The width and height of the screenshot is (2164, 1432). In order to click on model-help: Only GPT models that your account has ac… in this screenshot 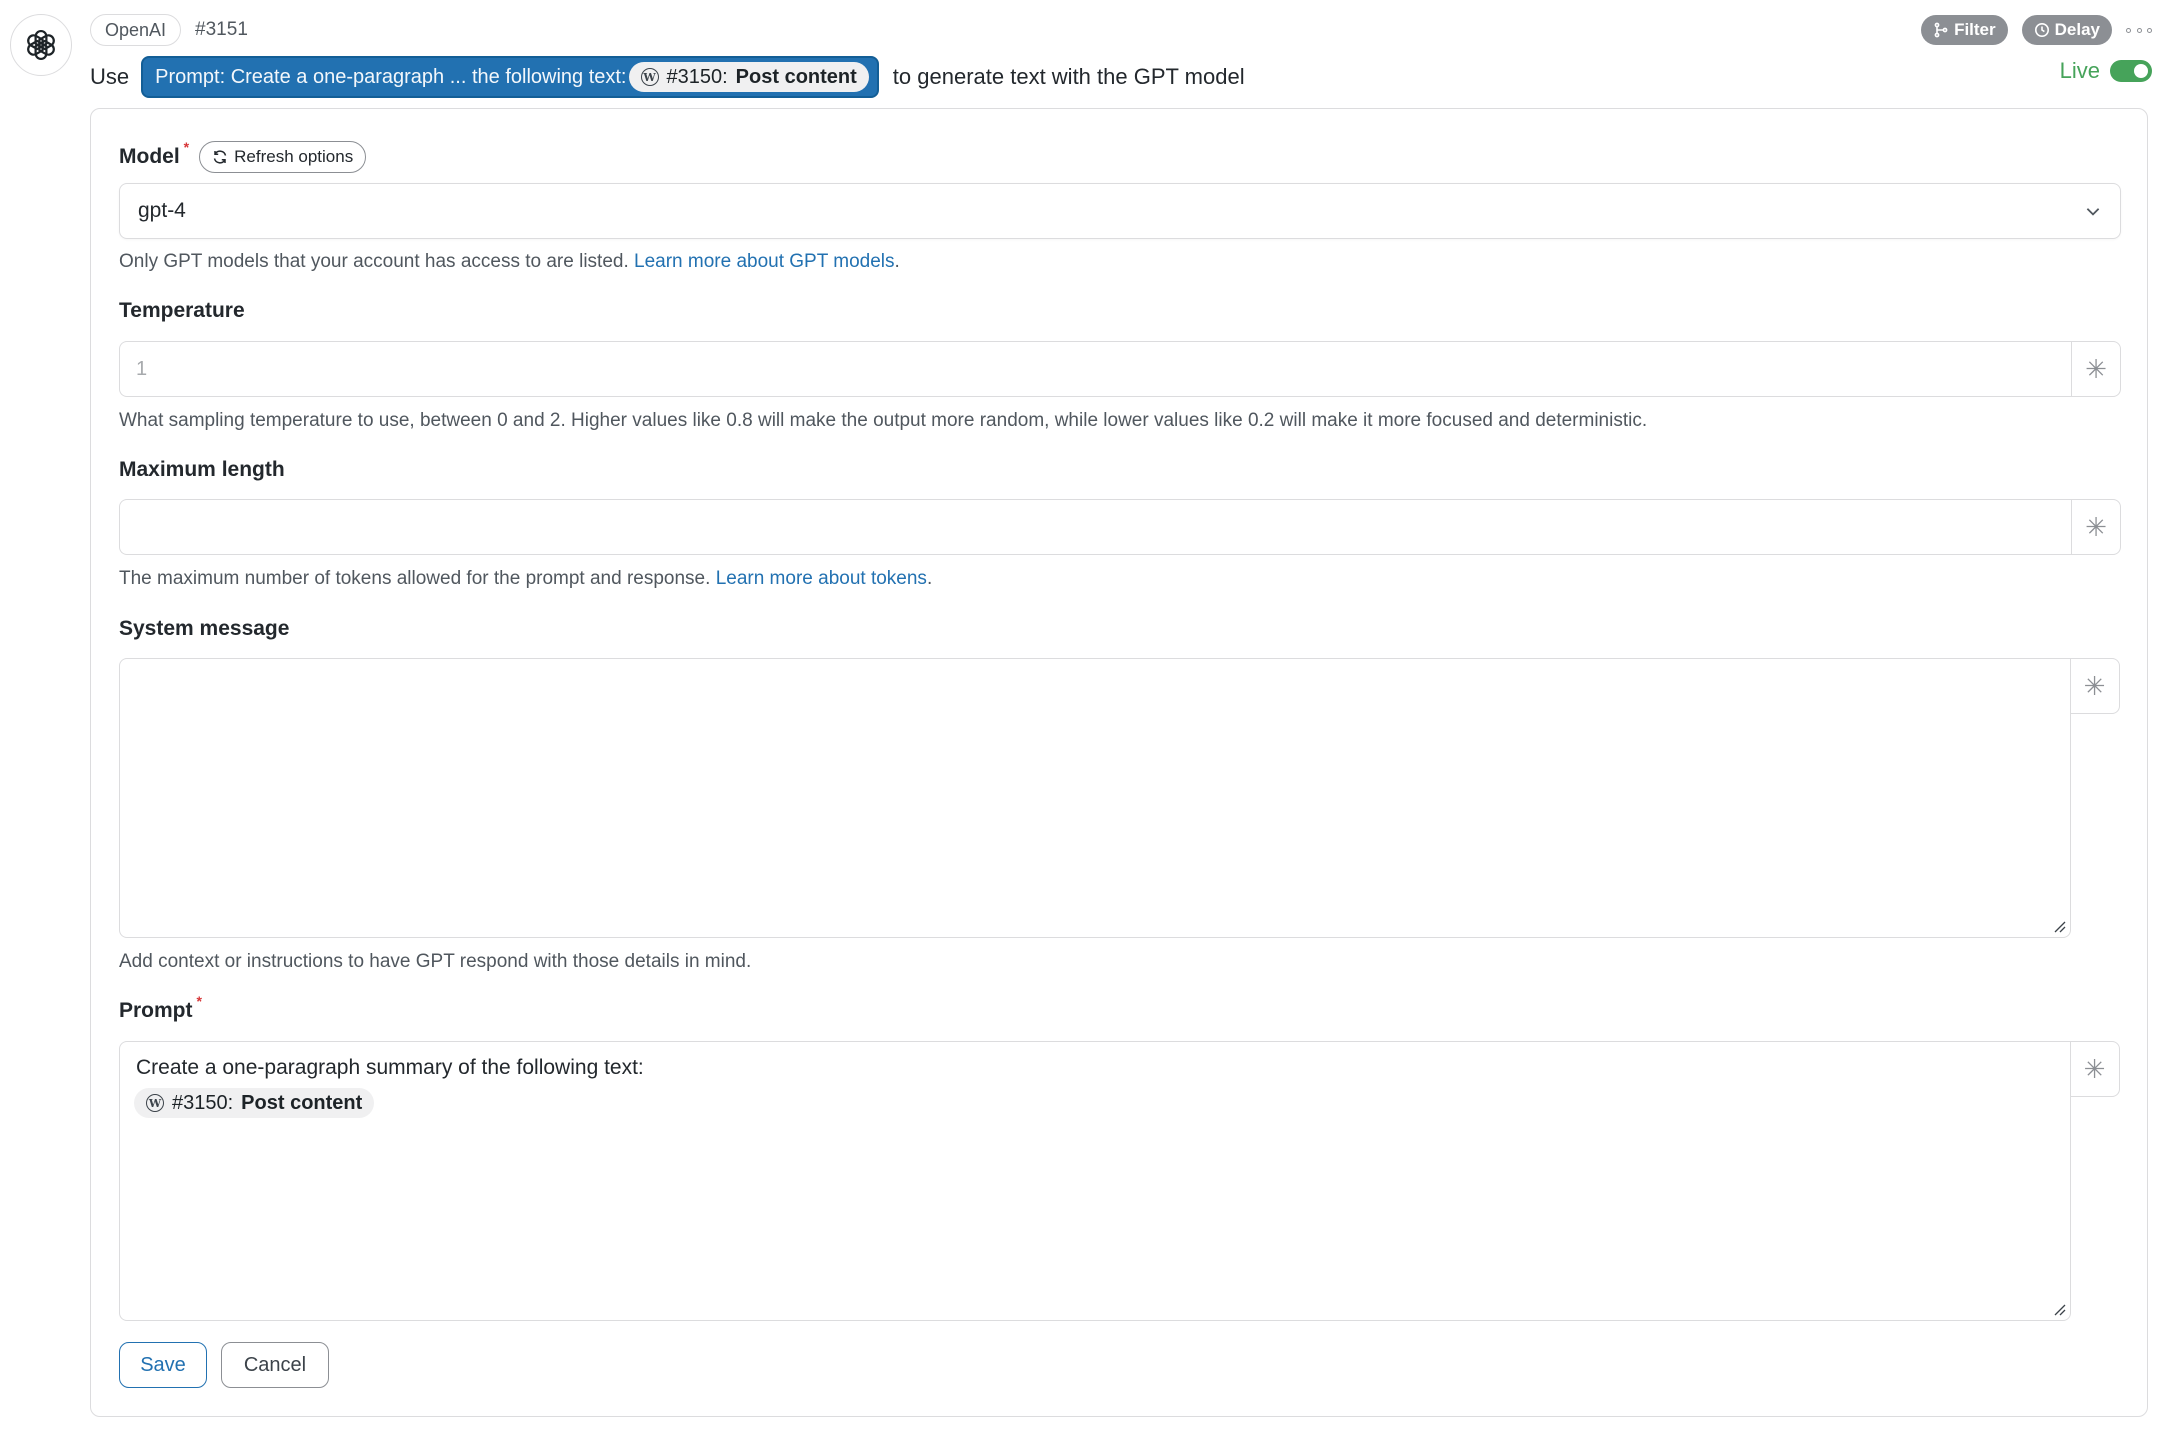, I will do `click(509, 262)`.